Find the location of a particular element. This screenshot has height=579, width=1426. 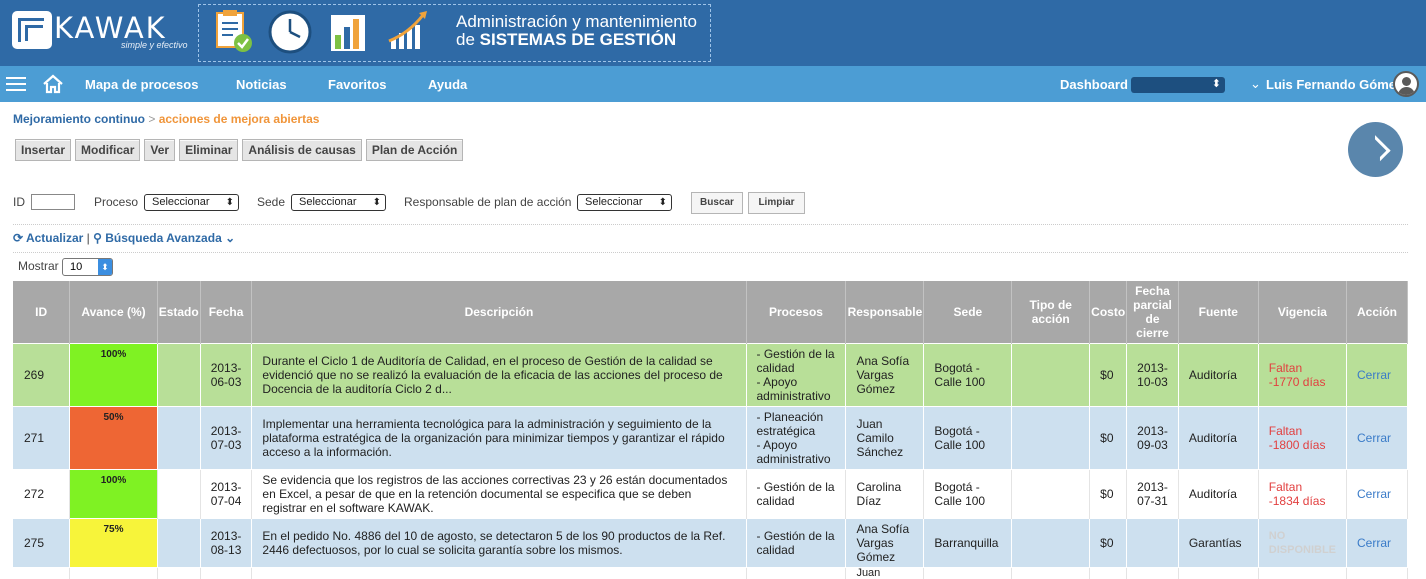

search-icon: ⚲ is located at coordinates (97, 238).